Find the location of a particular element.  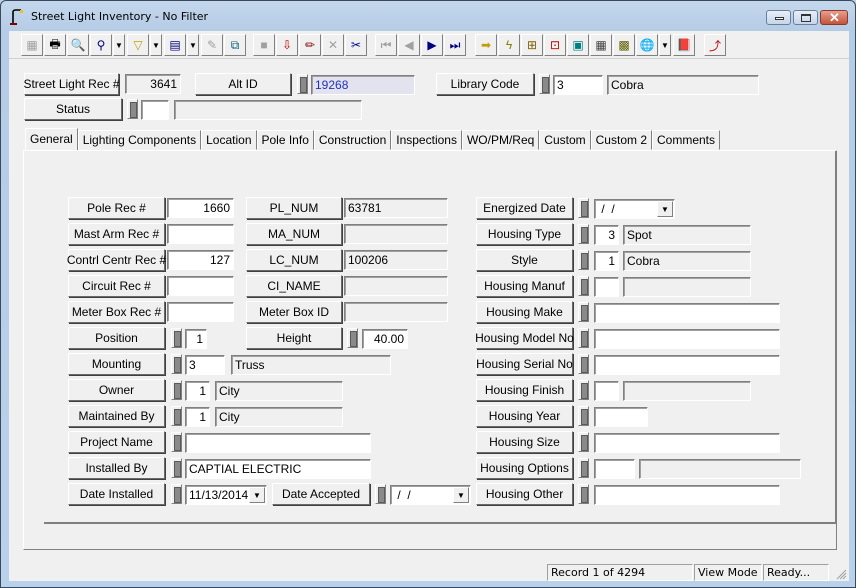

housing-options-lookup-grip is located at coordinates (583, 468).